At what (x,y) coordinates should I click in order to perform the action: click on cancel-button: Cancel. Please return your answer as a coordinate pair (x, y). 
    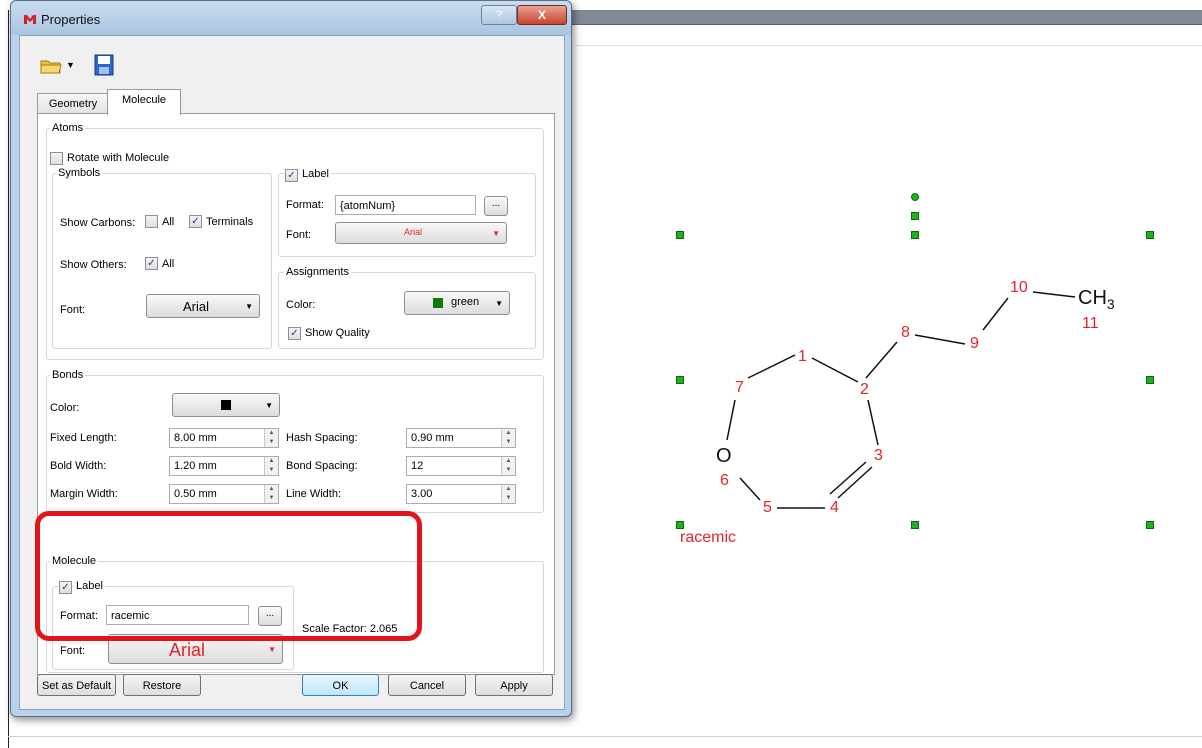
    Looking at the image, I should click on (427, 685).